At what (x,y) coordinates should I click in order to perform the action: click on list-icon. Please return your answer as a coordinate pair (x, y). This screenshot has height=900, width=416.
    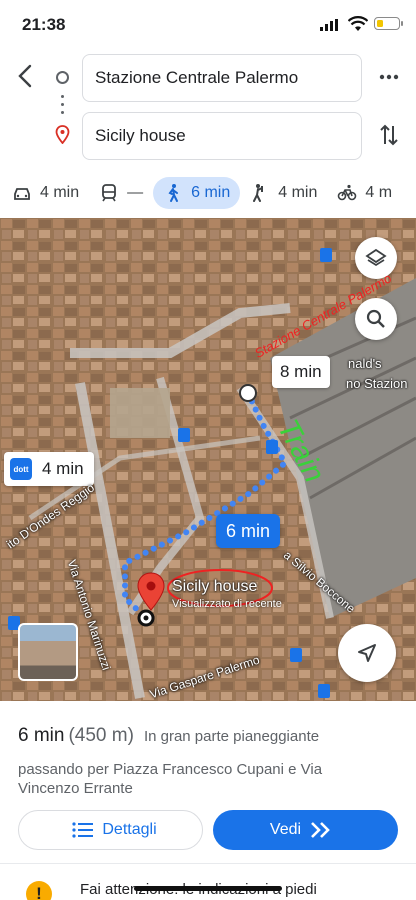
    Looking at the image, I should click on (83, 830).